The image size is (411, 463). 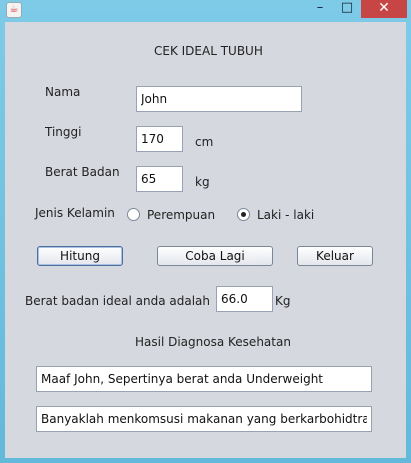 What do you see at coordinates (159, 139) in the screenshot?
I see `tinggi-input` at bounding box center [159, 139].